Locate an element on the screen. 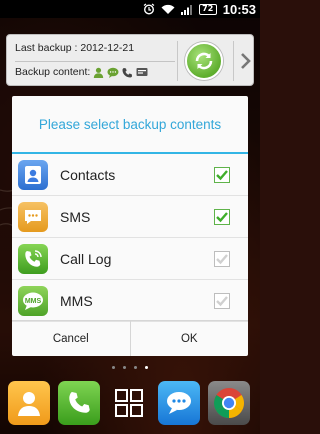 The image size is (320, 434). option-label: Contacts is located at coordinates (88, 174).